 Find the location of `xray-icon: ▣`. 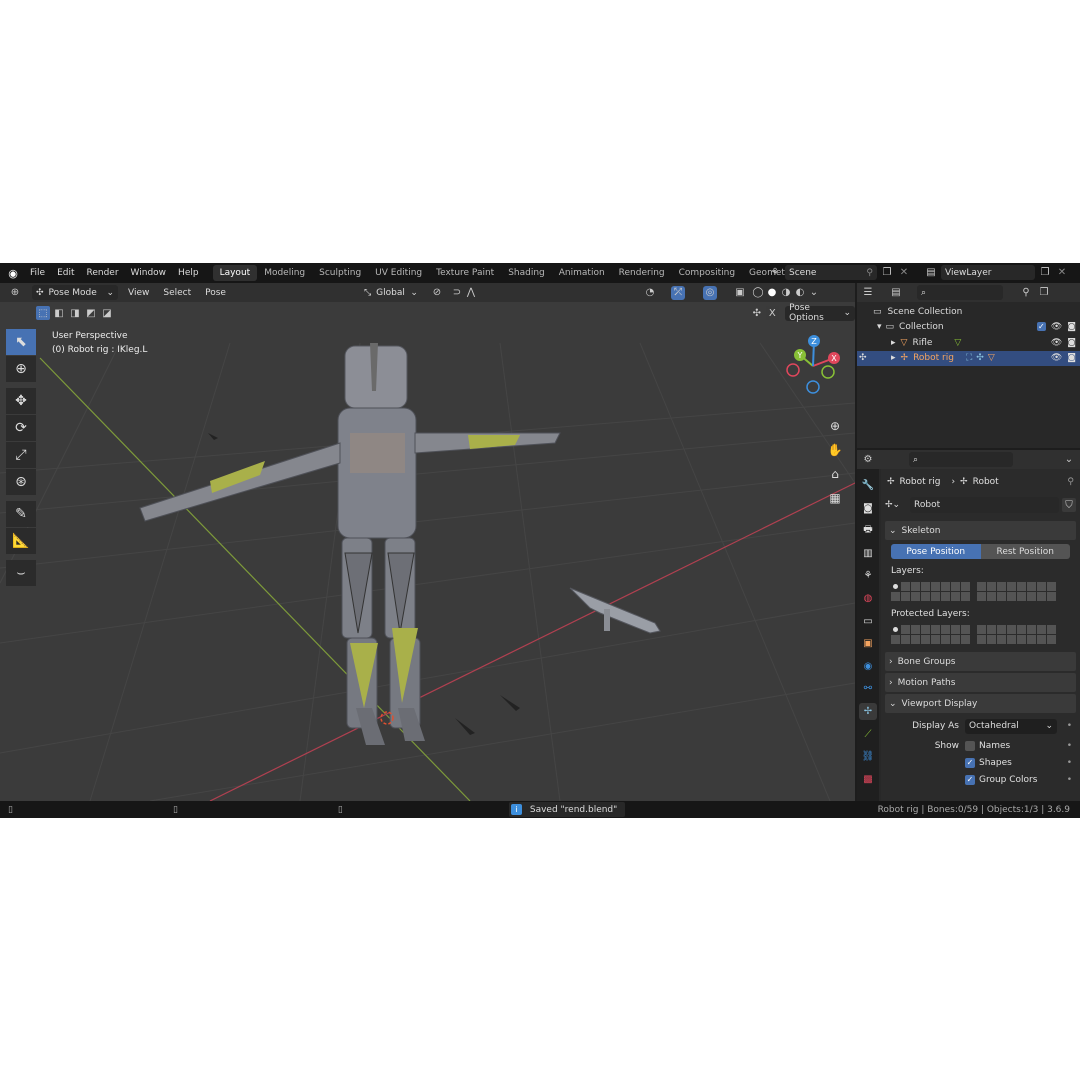

xray-icon: ▣ is located at coordinates (740, 293).